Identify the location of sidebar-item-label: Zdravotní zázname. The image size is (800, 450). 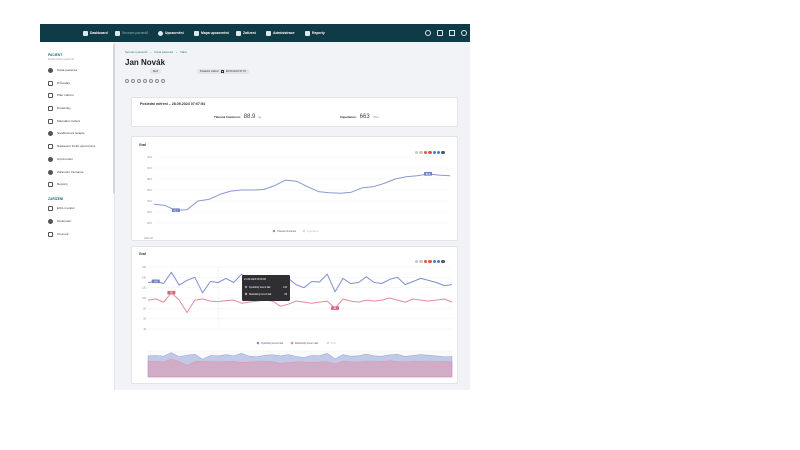
(70, 172).